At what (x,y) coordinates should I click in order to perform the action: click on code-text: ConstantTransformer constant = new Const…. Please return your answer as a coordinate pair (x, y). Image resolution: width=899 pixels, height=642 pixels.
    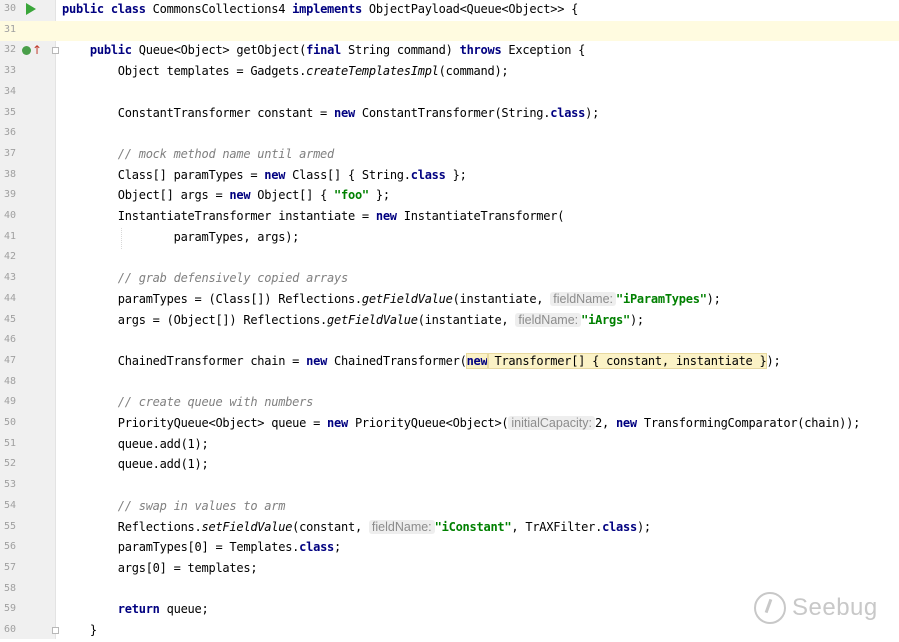
    Looking at the image, I should click on (331, 113).